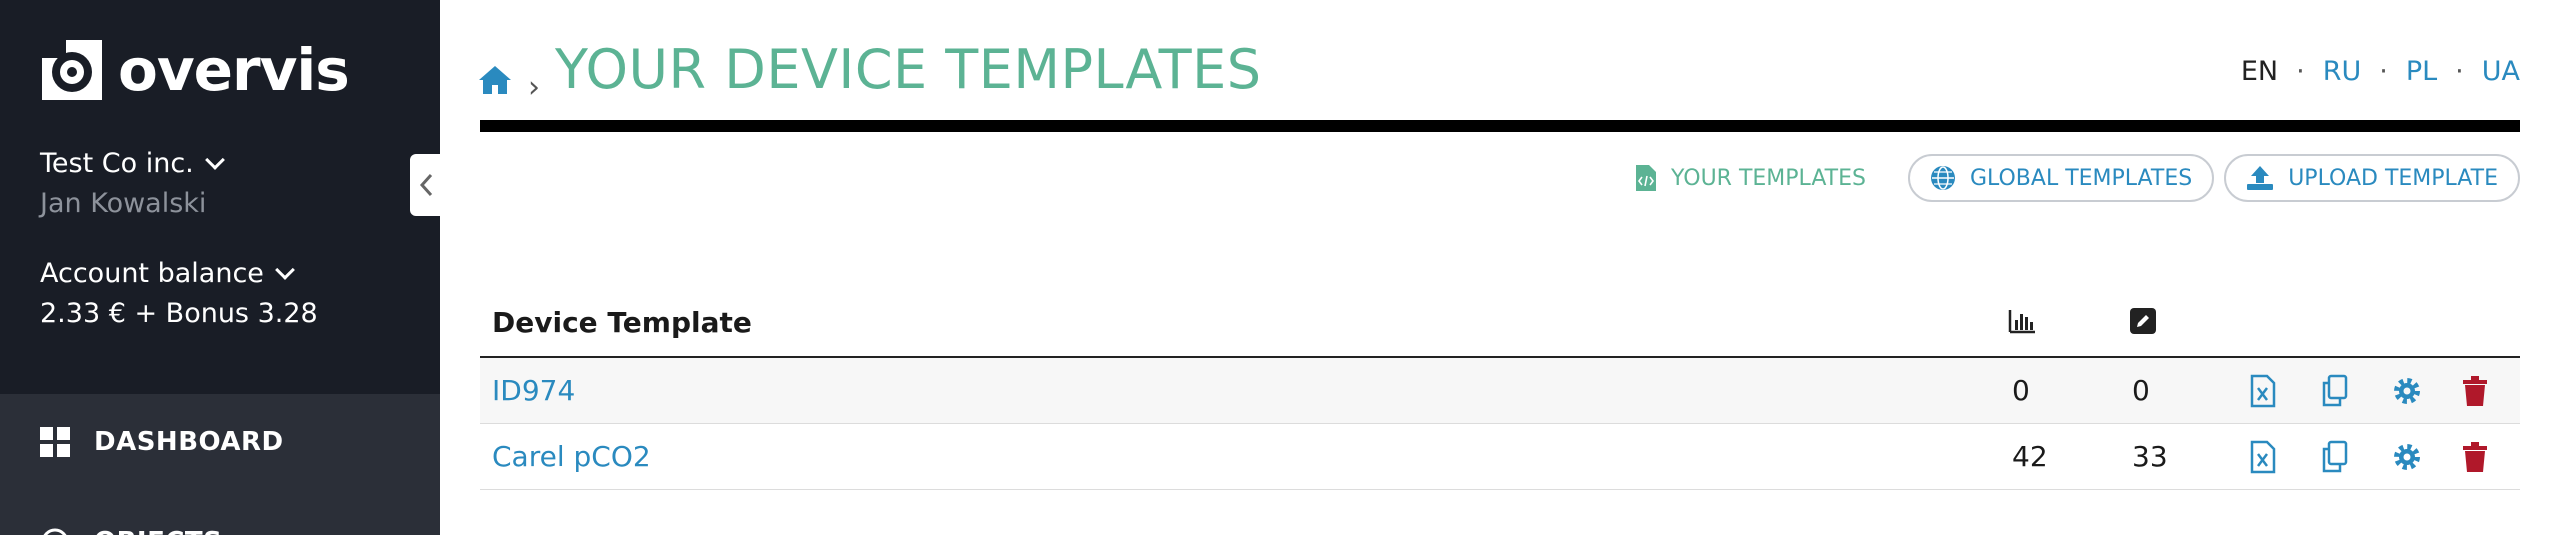 The height and width of the screenshot is (535, 2560). Describe the element at coordinates (2342, 71) in the screenshot. I see `lang-ru: RU` at that location.